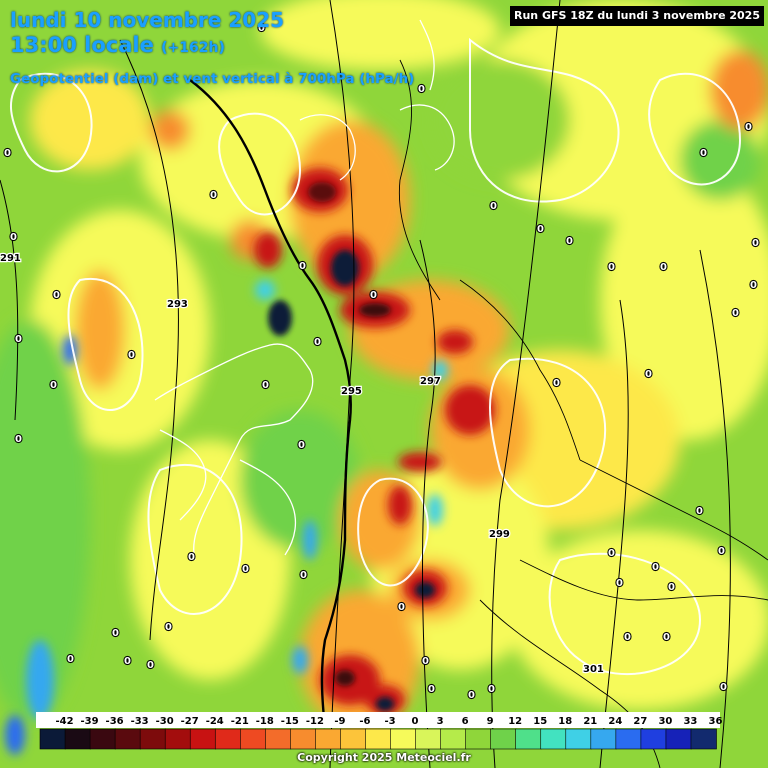  What do you see at coordinates (565, 721) in the screenshot?
I see `legend-tick-label: 18` at bounding box center [565, 721].